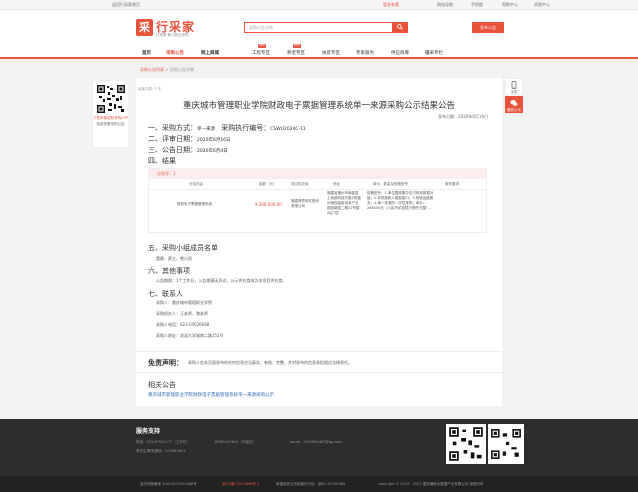 This screenshot has width=638, height=492. Describe the element at coordinates (111, 99) in the screenshot. I see `qr-code-icon` at that location.